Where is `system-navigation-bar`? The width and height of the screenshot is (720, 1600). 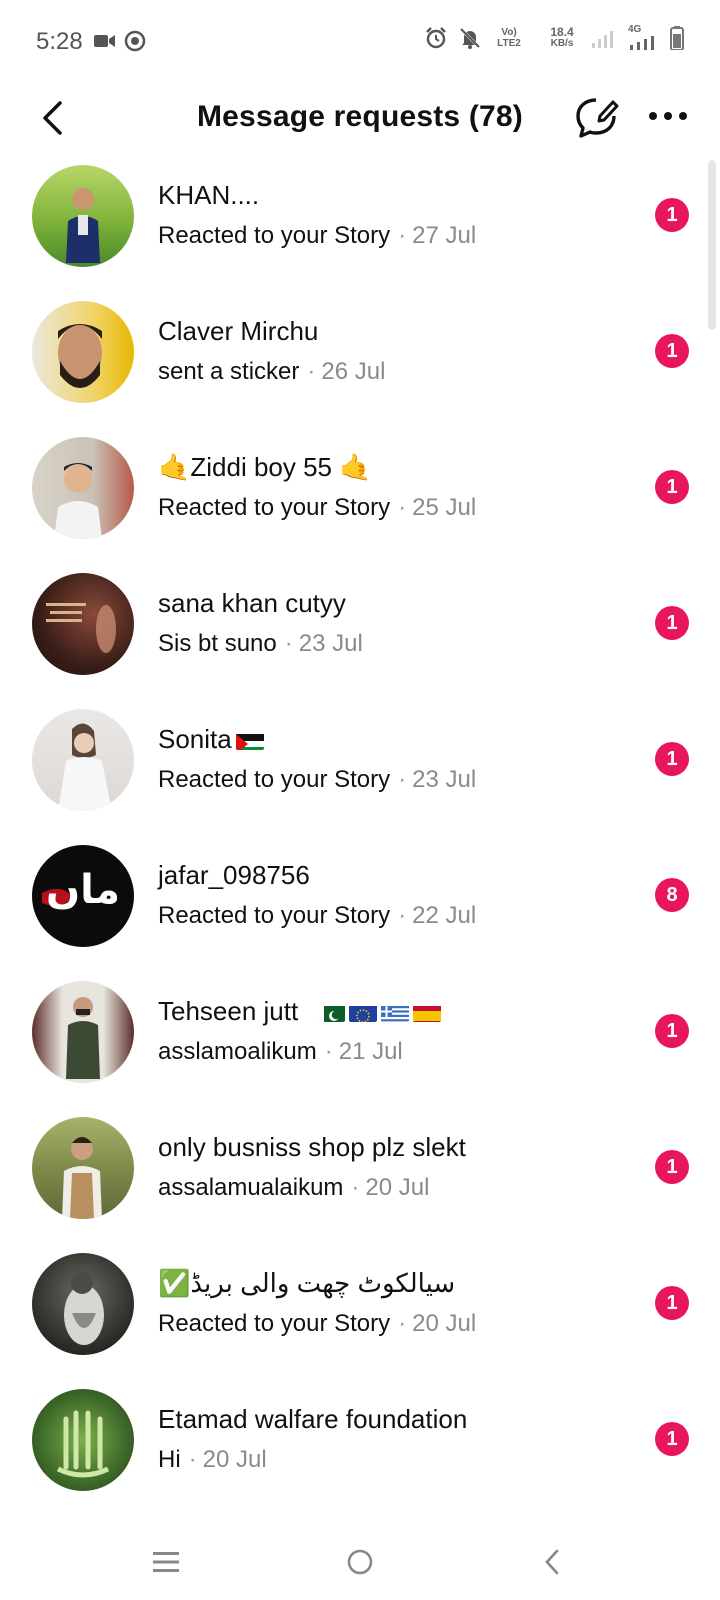
system-navigation-bar is located at coordinates (360, 1562).